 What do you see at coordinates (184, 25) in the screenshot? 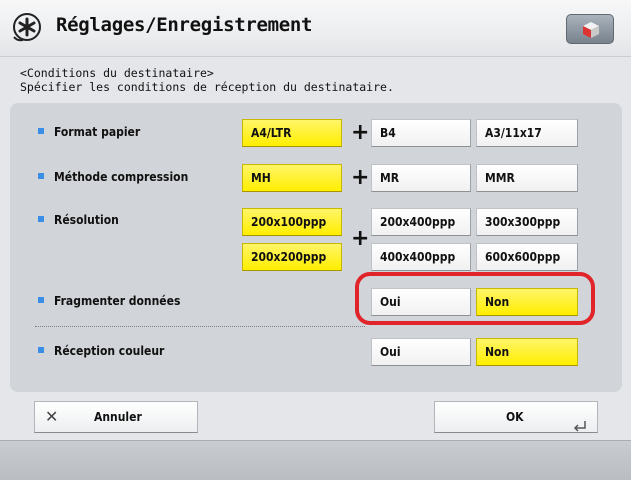
I see `page-title: Réglages/Enregistrement` at bounding box center [184, 25].